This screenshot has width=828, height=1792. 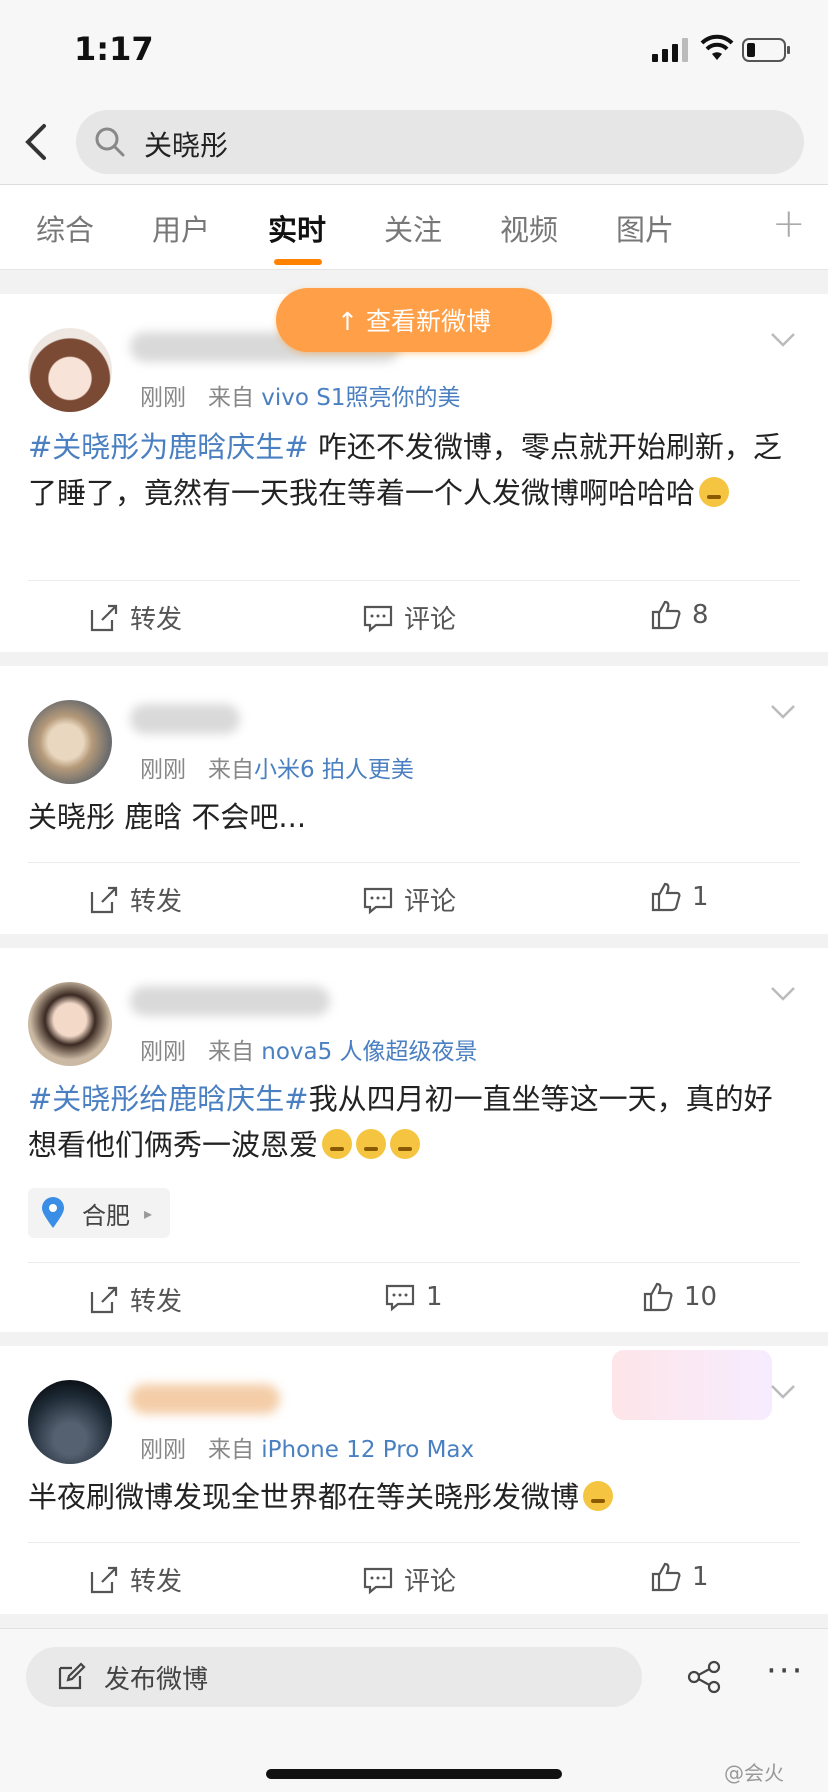 What do you see at coordinates (168, 447) in the screenshot?
I see `post-topic: #关晓彤为鹿晗庆生#` at bounding box center [168, 447].